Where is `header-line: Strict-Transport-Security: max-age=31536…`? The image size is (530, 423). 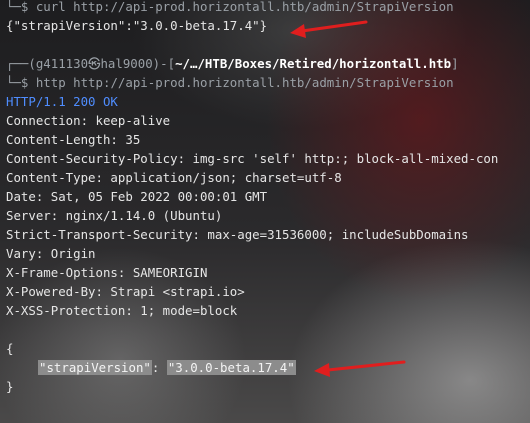
header-line: Strict-Transport-Security: max-age=31536… is located at coordinates (237, 234).